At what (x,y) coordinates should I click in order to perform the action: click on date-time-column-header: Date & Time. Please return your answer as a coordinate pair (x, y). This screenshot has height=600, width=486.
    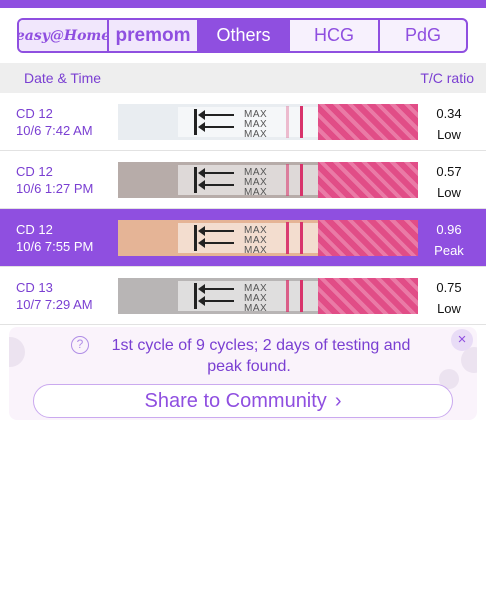
    Looking at the image, I should click on (63, 78).